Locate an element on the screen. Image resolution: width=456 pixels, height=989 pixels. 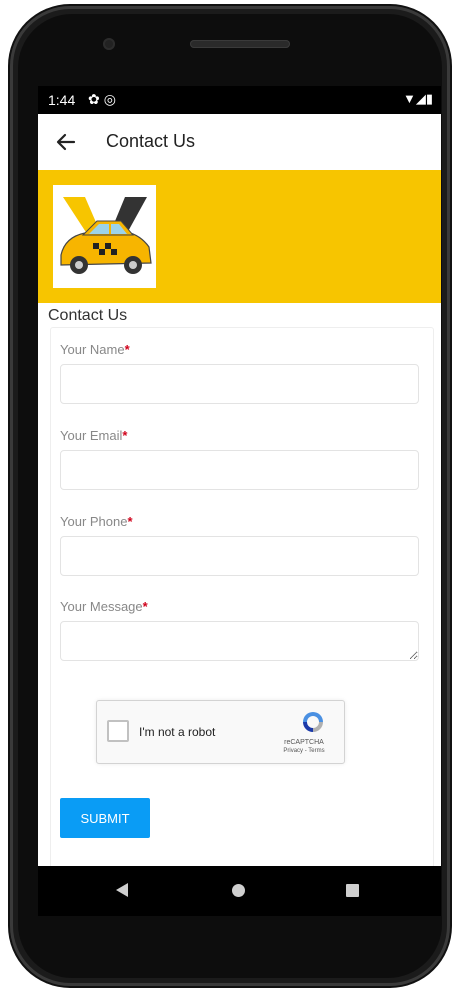
nav-back-icon is located at coordinates (122, 890).